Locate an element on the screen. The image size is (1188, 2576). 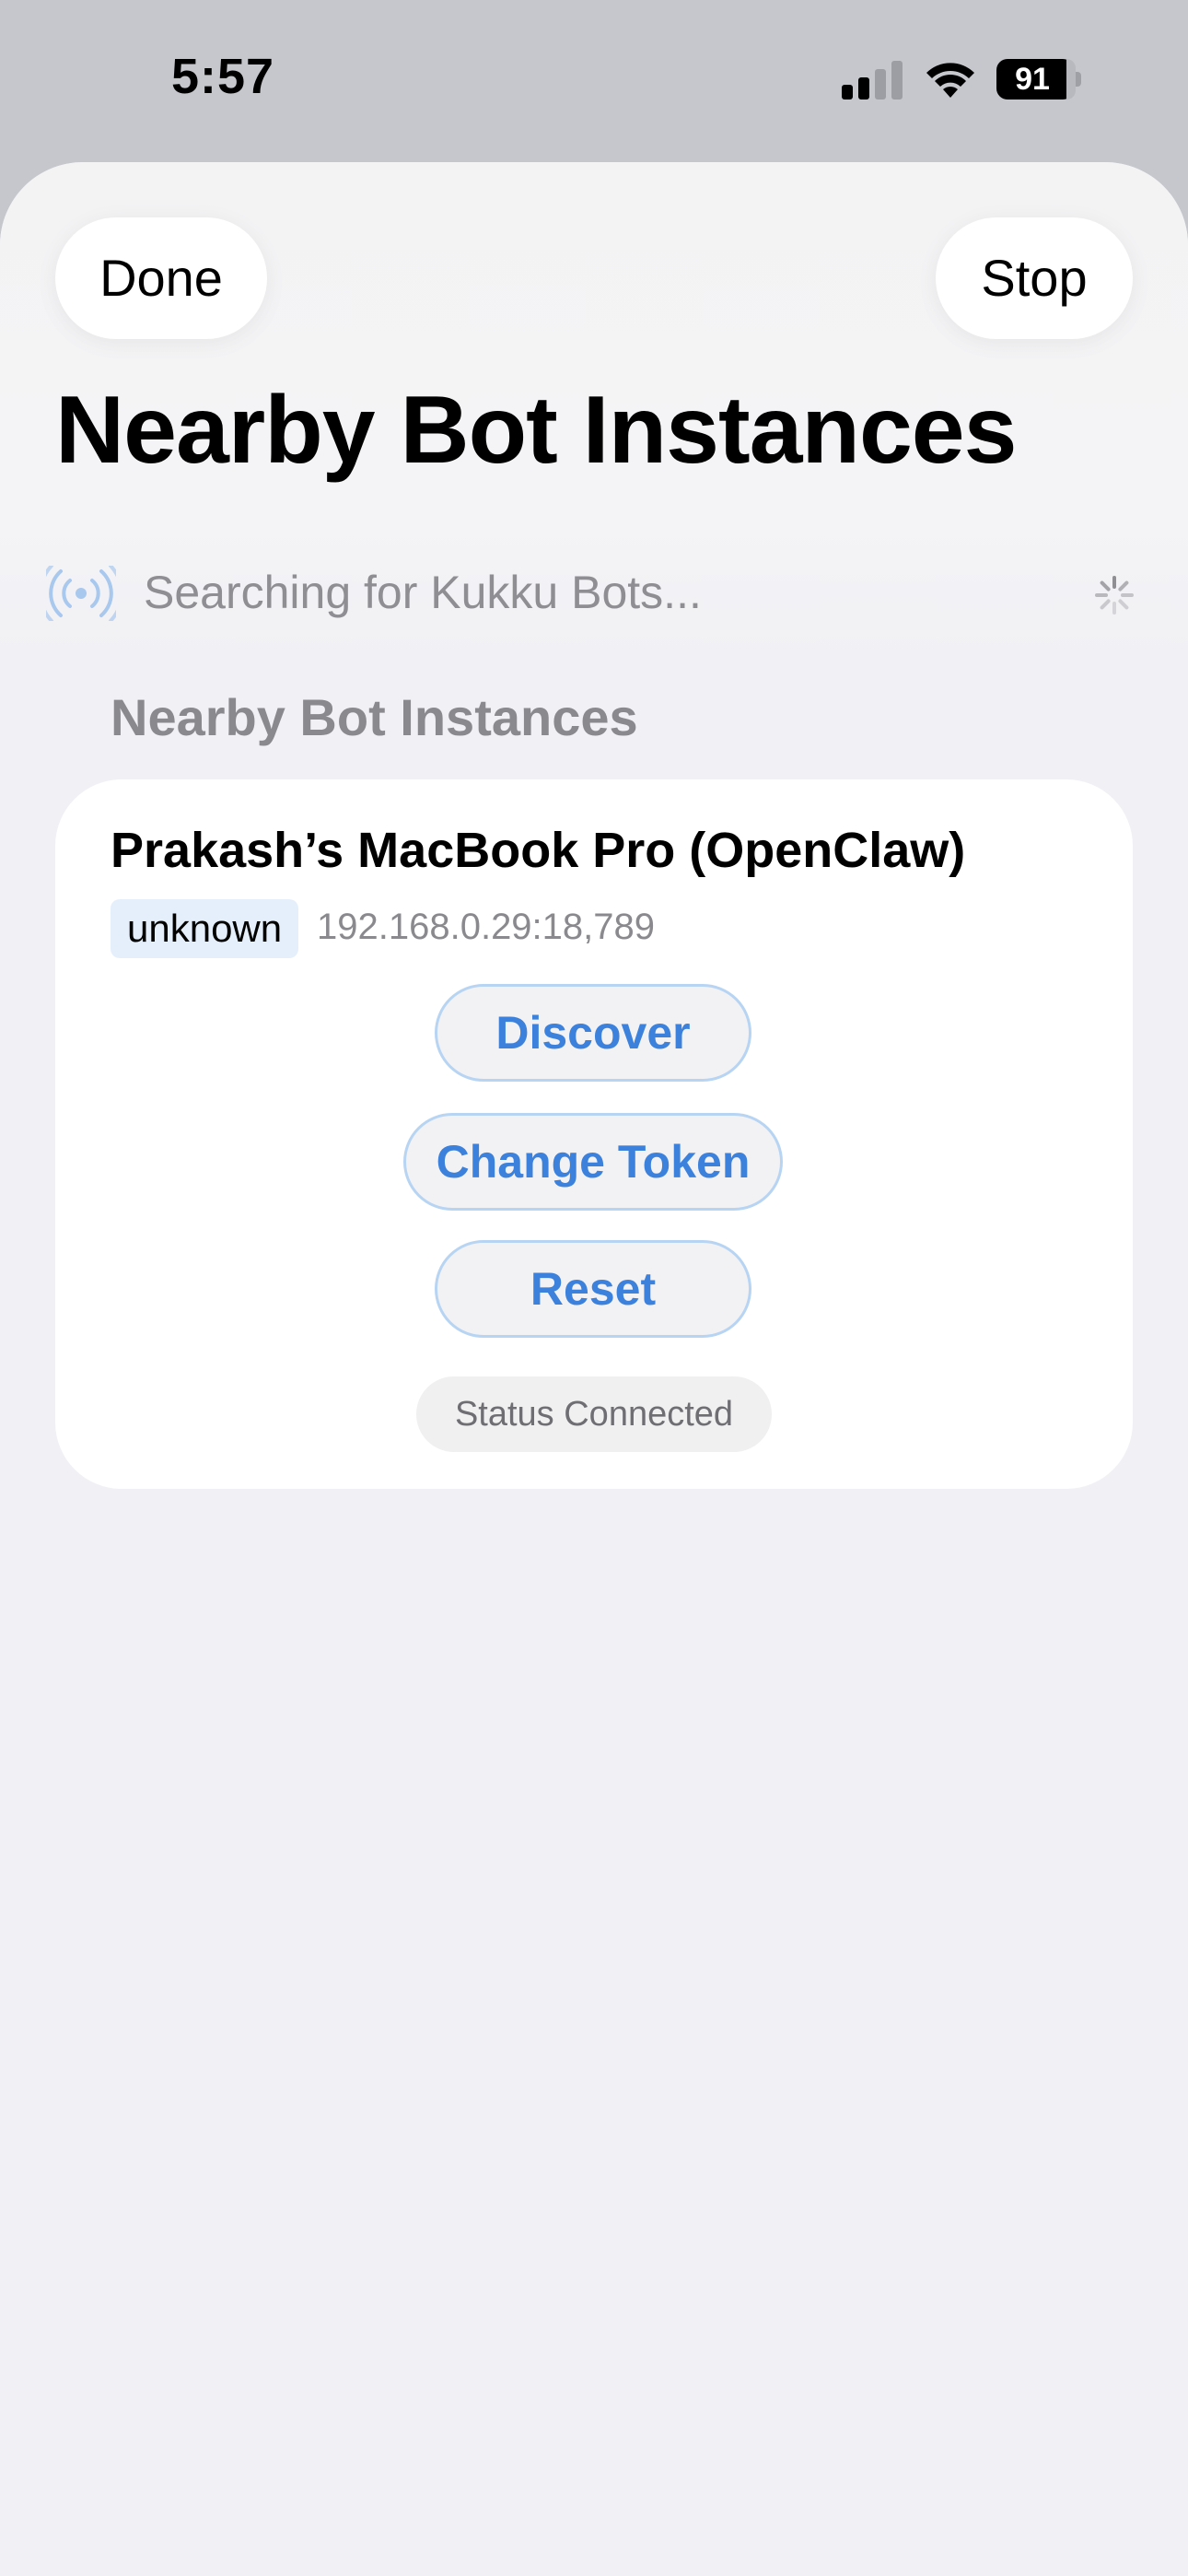
stop-button: Stop is located at coordinates (1034, 278).